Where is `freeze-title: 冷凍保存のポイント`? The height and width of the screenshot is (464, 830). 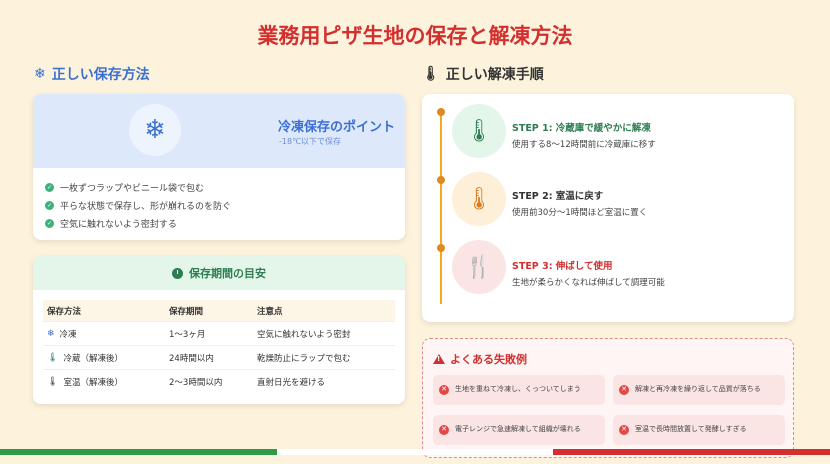
freeze-title: 冷凍保存のポイント is located at coordinates (336, 127).